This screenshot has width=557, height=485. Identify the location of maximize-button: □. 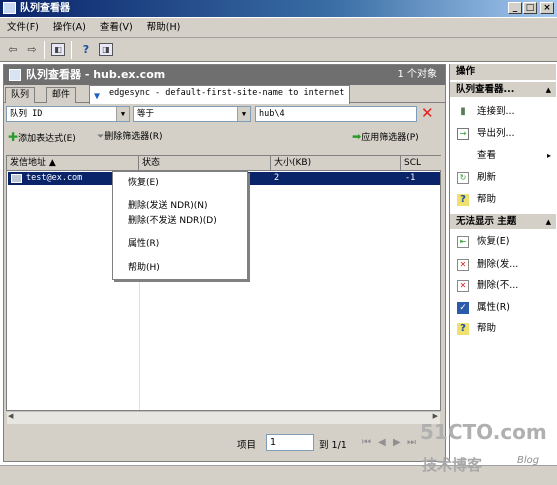
(530, 8).